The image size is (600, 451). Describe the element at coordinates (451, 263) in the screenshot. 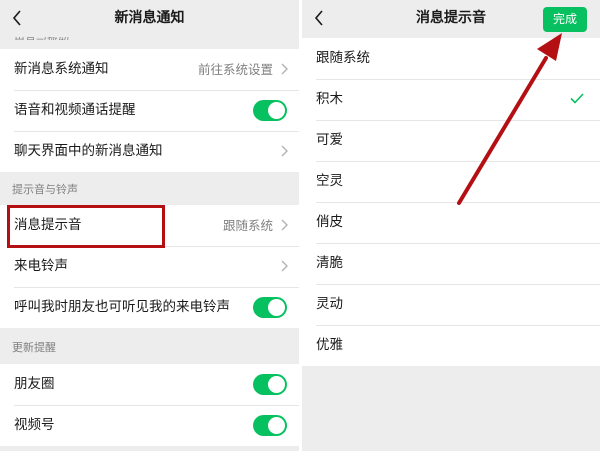

I see `sound-option: 清脆` at that location.